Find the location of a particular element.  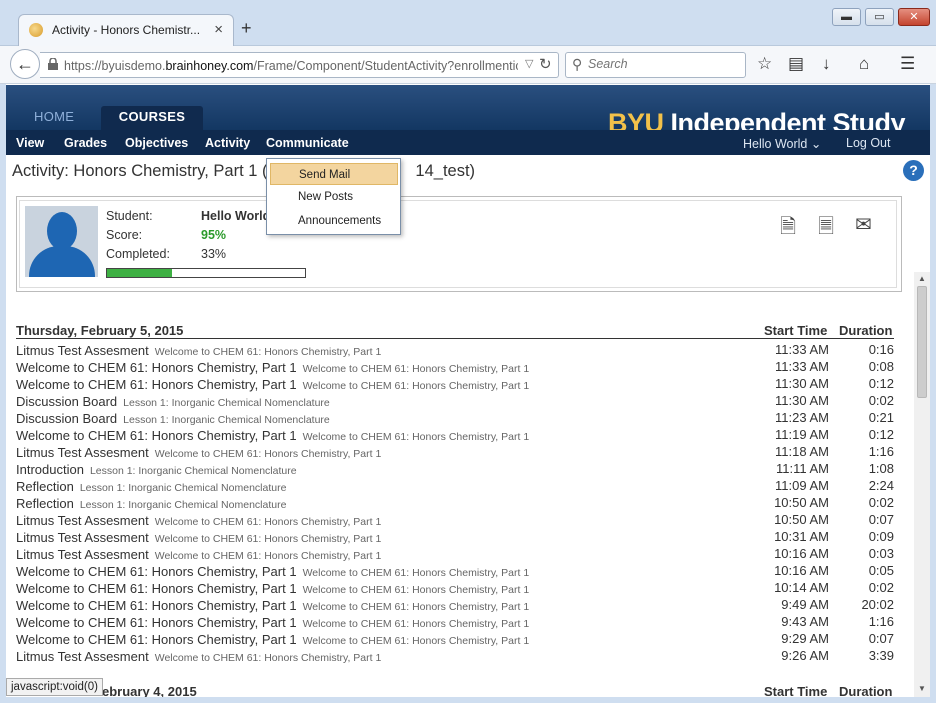

site-favicon-icon is located at coordinates (36, 30).